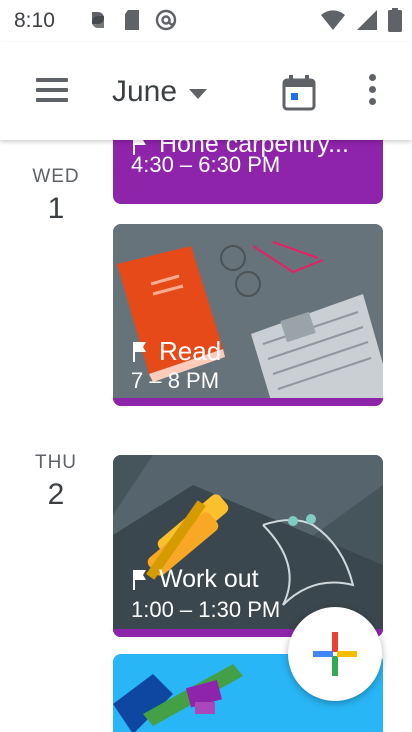 The height and width of the screenshot is (732, 412). I want to click on more-vertical-icon, so click(372, 94).